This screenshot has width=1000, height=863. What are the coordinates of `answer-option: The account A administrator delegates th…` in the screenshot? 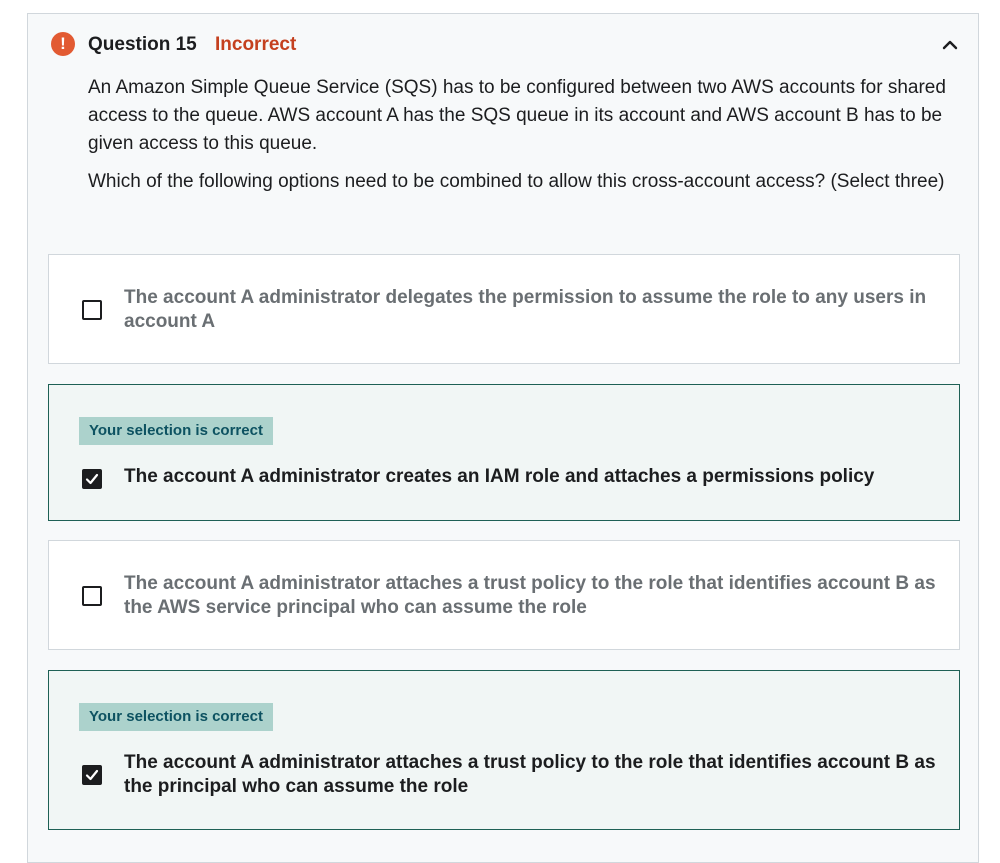 It's located at (504, 309).